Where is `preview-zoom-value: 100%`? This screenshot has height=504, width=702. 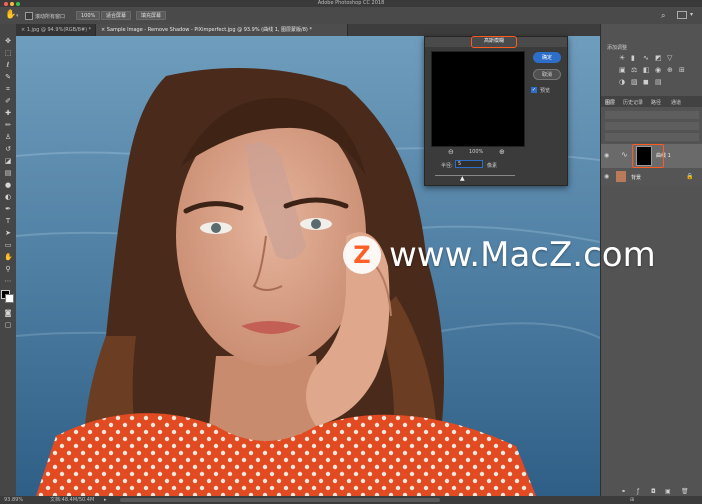
preview-zoom-value: 100% is located at coordinates (476, 152).